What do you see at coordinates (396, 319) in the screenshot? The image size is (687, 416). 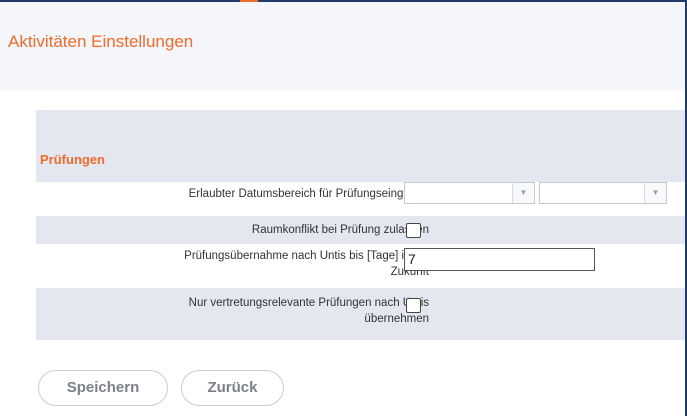 I see `relevant-exams-label-line2: übernehmen` at bounding box center [396, 319].